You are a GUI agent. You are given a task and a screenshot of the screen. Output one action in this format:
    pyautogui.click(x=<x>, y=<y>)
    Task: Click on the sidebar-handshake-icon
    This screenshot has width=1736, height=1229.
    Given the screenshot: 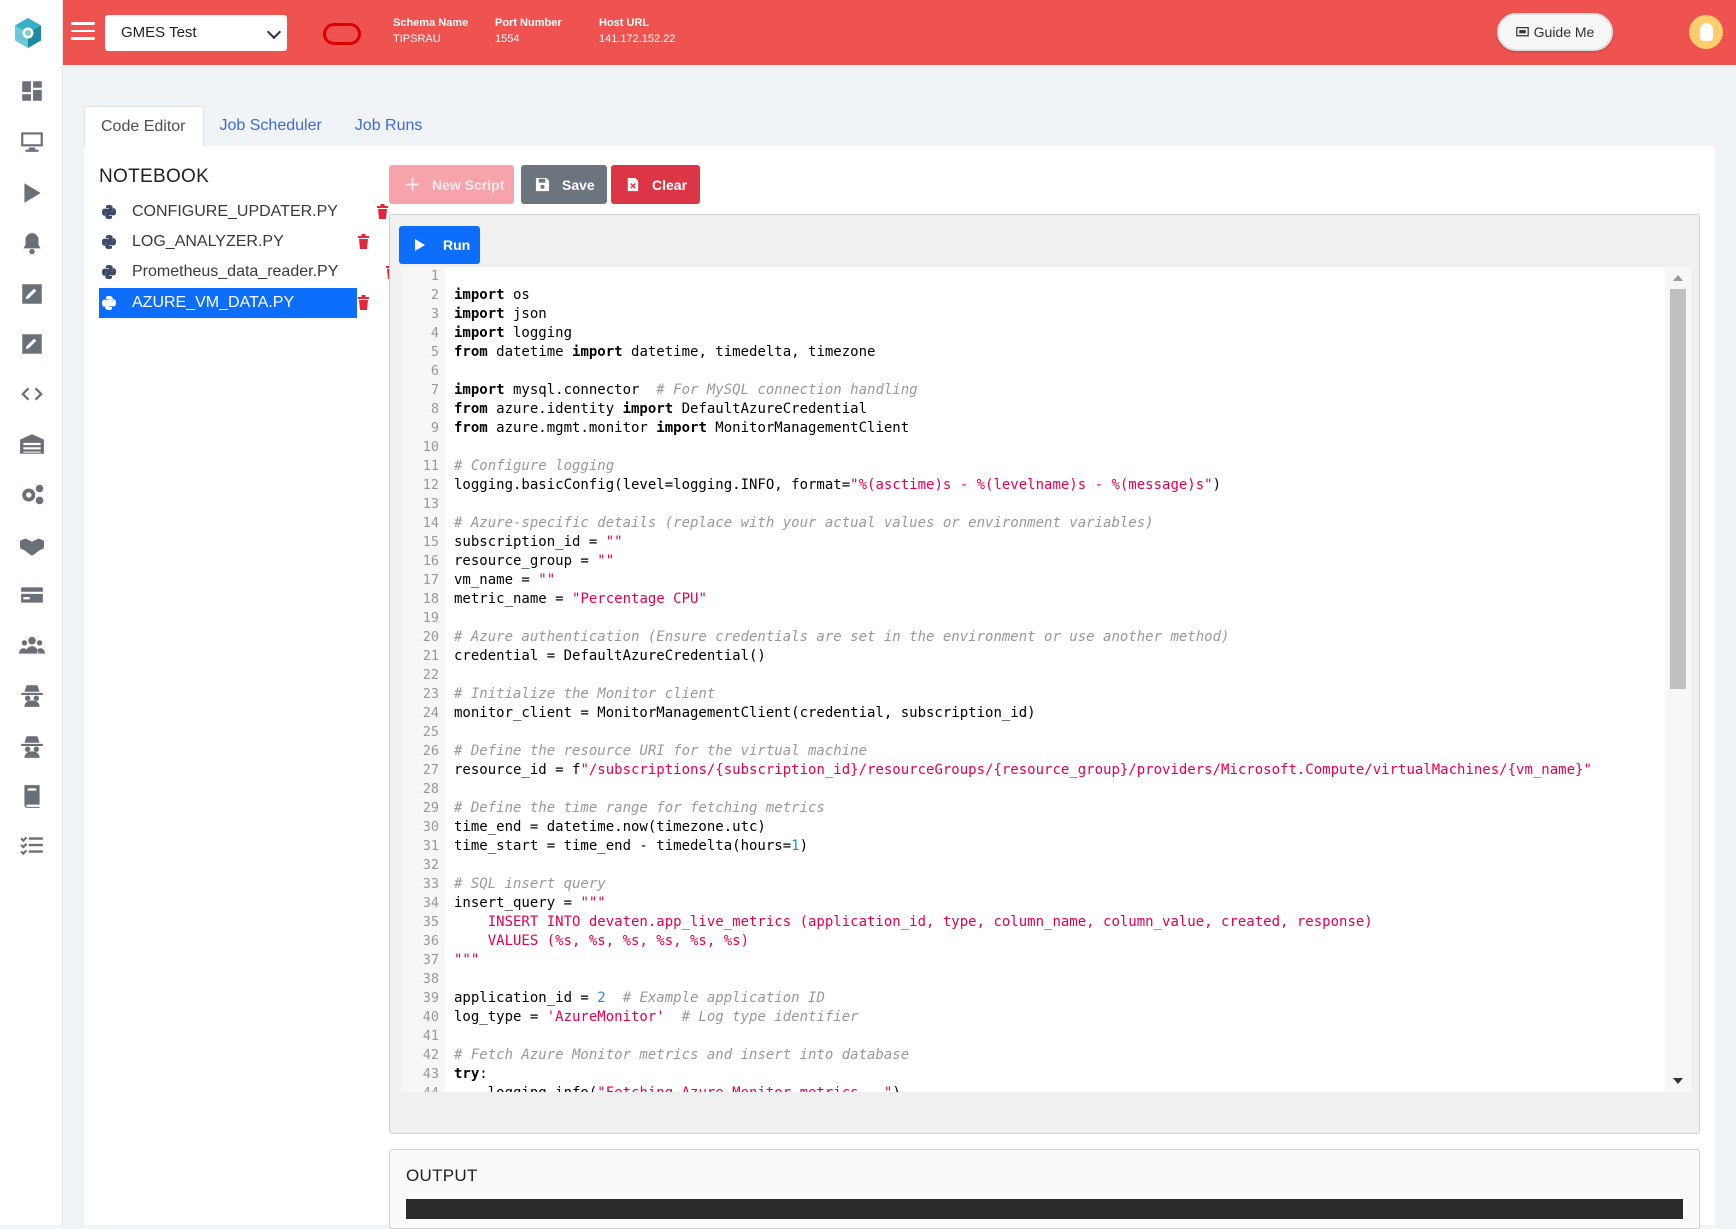 What is the action you would take?
    pyautogui.click(x=32, y=545)
    